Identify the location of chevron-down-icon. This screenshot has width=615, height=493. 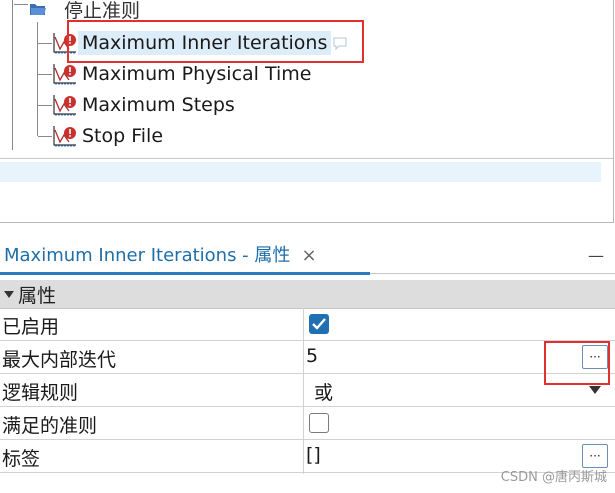
(9, 294).